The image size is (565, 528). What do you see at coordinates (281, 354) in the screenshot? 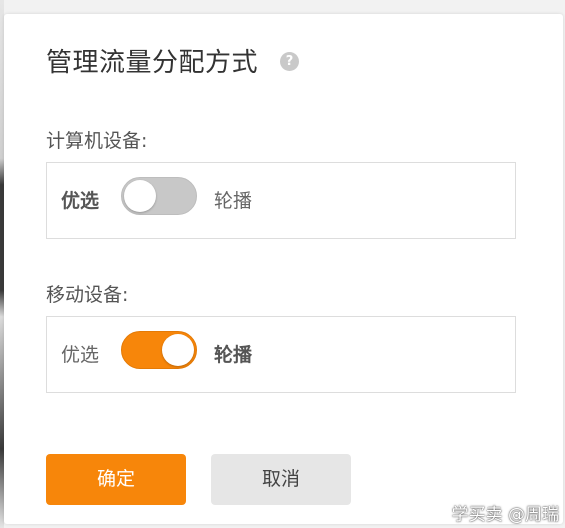
I see `mobile-devices-option-box: 优选 轮播` at bounding box center [281, 354].